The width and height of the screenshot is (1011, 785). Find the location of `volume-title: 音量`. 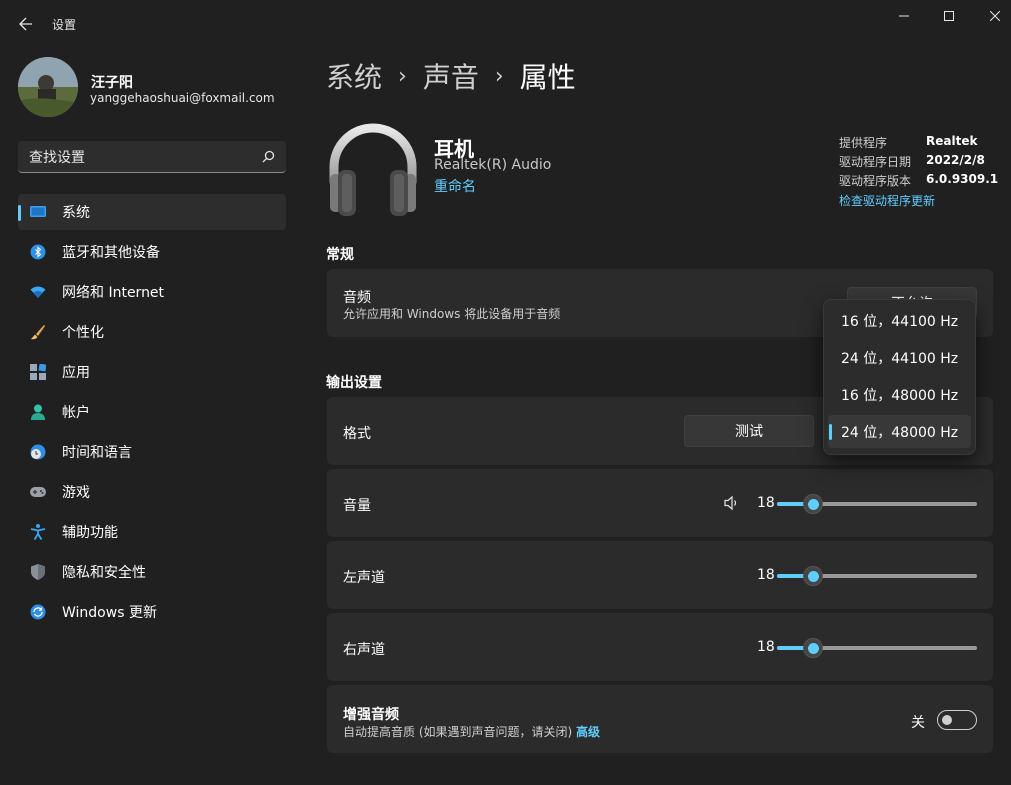

volume-title: 音量 is located at coordinates (357, 506).